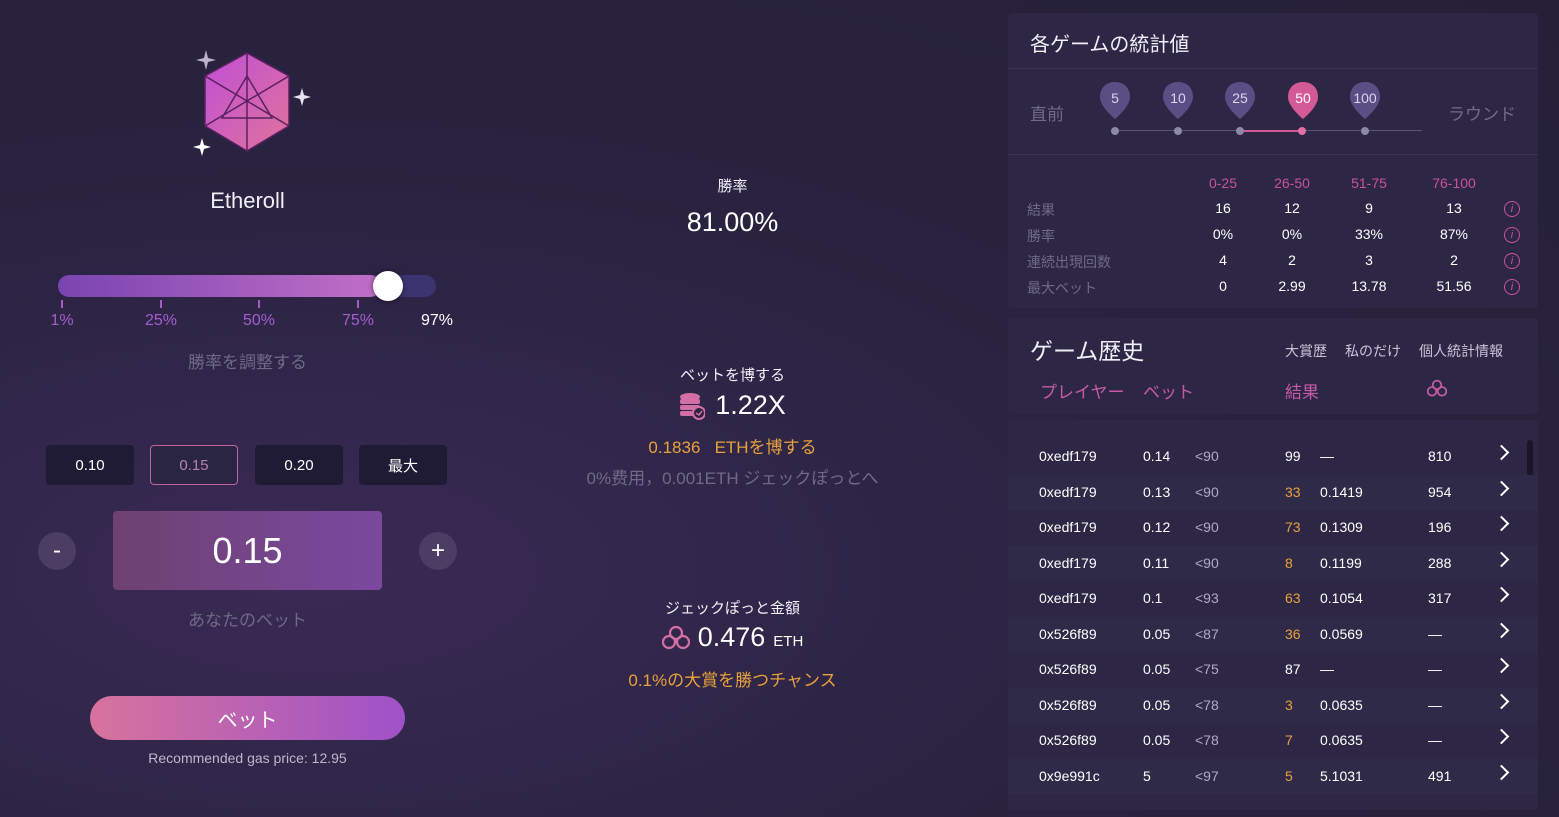 Image resolution: width=1559 pixels, height=817 pixels. I want to click on round-pin-25: 25, so click(1240, 102).